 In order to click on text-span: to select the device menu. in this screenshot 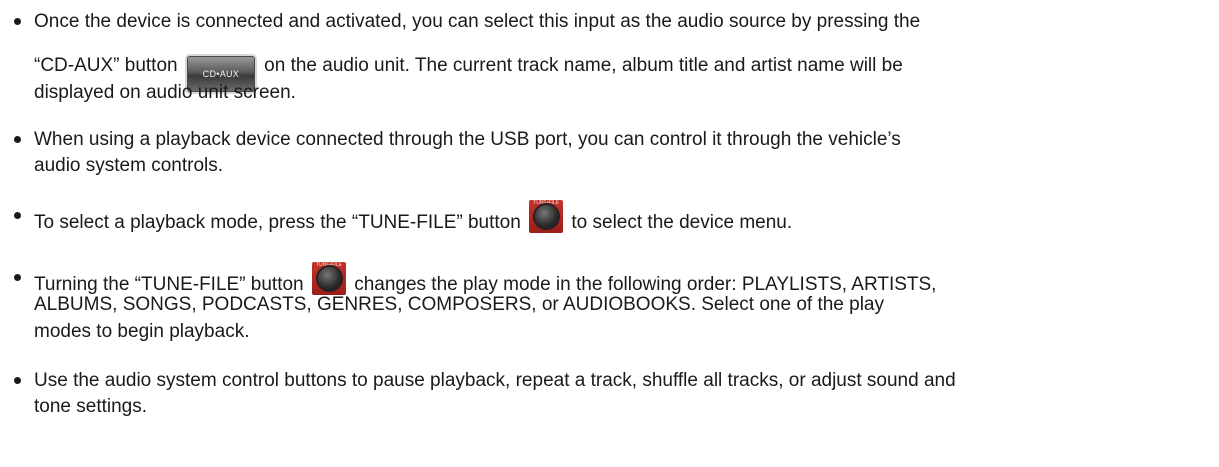, I will do `click(682, 222)`.